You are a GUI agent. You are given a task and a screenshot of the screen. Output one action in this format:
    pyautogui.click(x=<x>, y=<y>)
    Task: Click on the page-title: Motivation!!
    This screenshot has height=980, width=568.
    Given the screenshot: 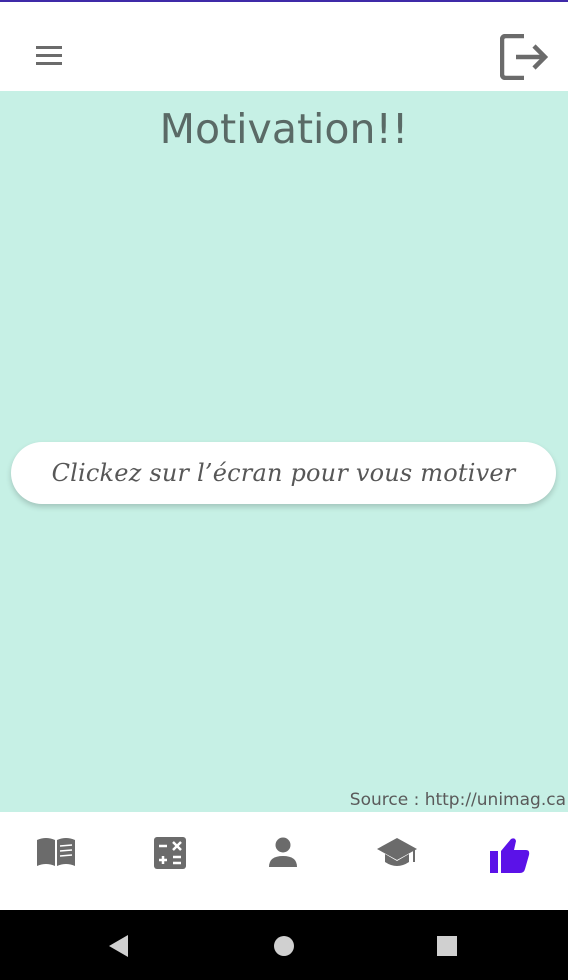 What is the action you would take?
    pyautogui.click(x=284, y=129)
    